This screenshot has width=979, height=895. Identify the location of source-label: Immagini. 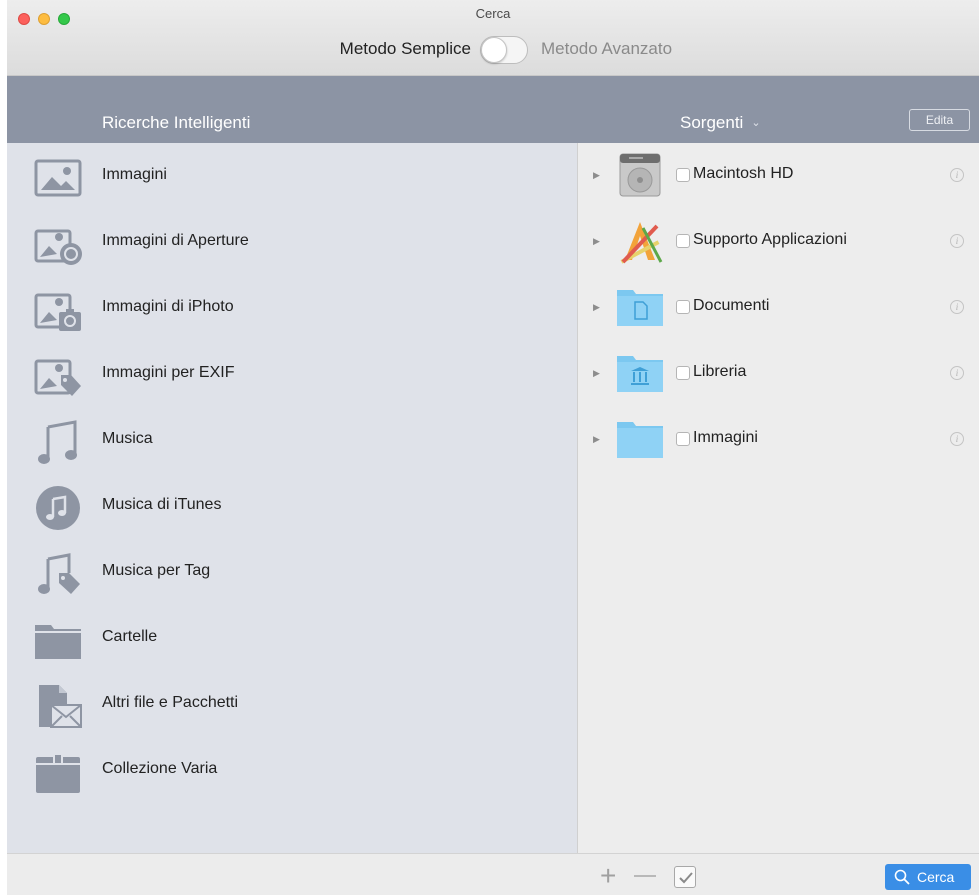
(725, 437).